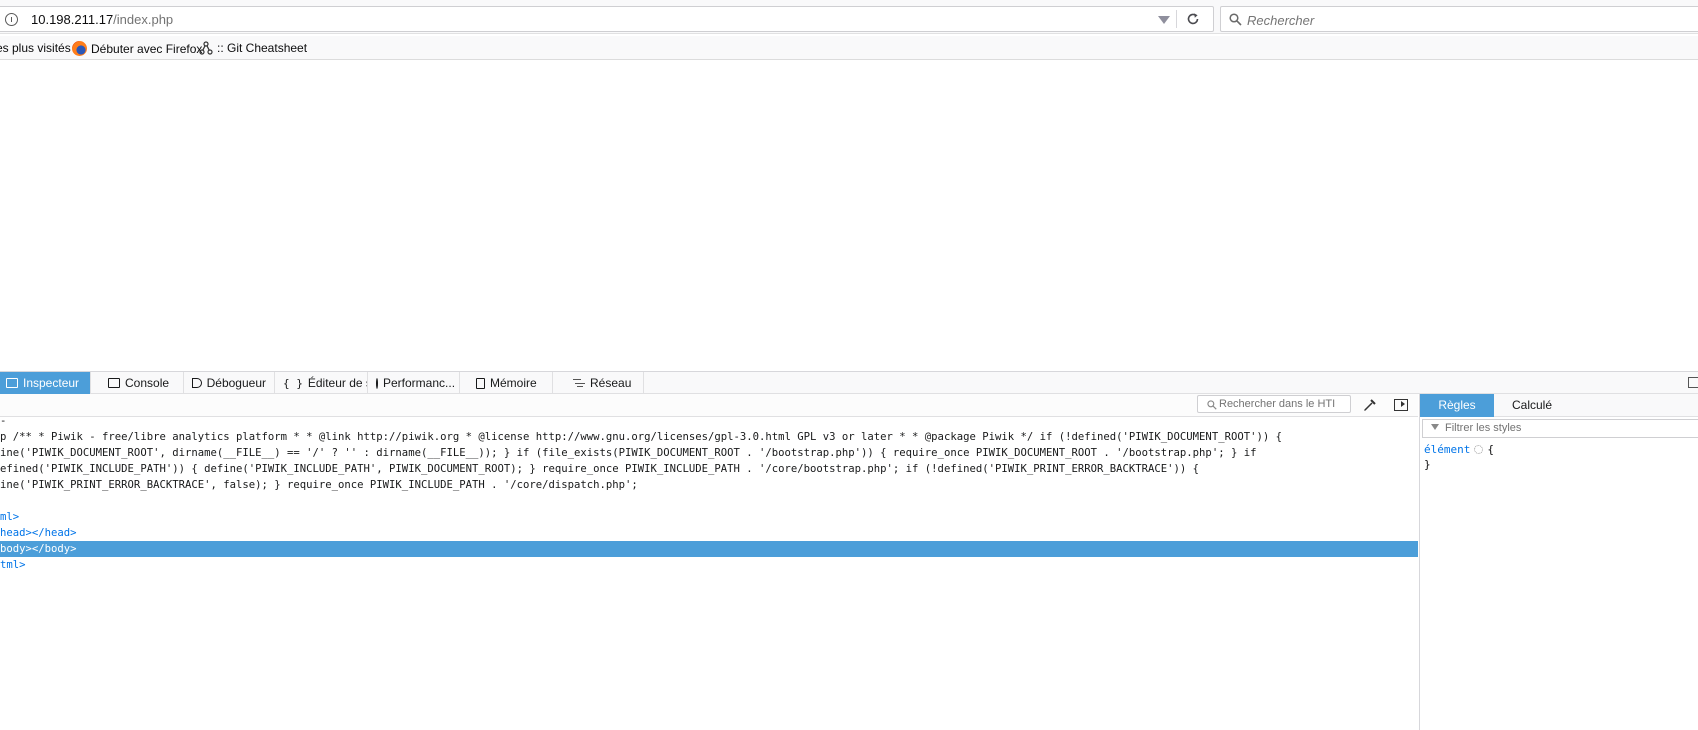  Describe the element at coordinates (1447, 449) in the screenshot. I see `rule-selector: élément` at that location.